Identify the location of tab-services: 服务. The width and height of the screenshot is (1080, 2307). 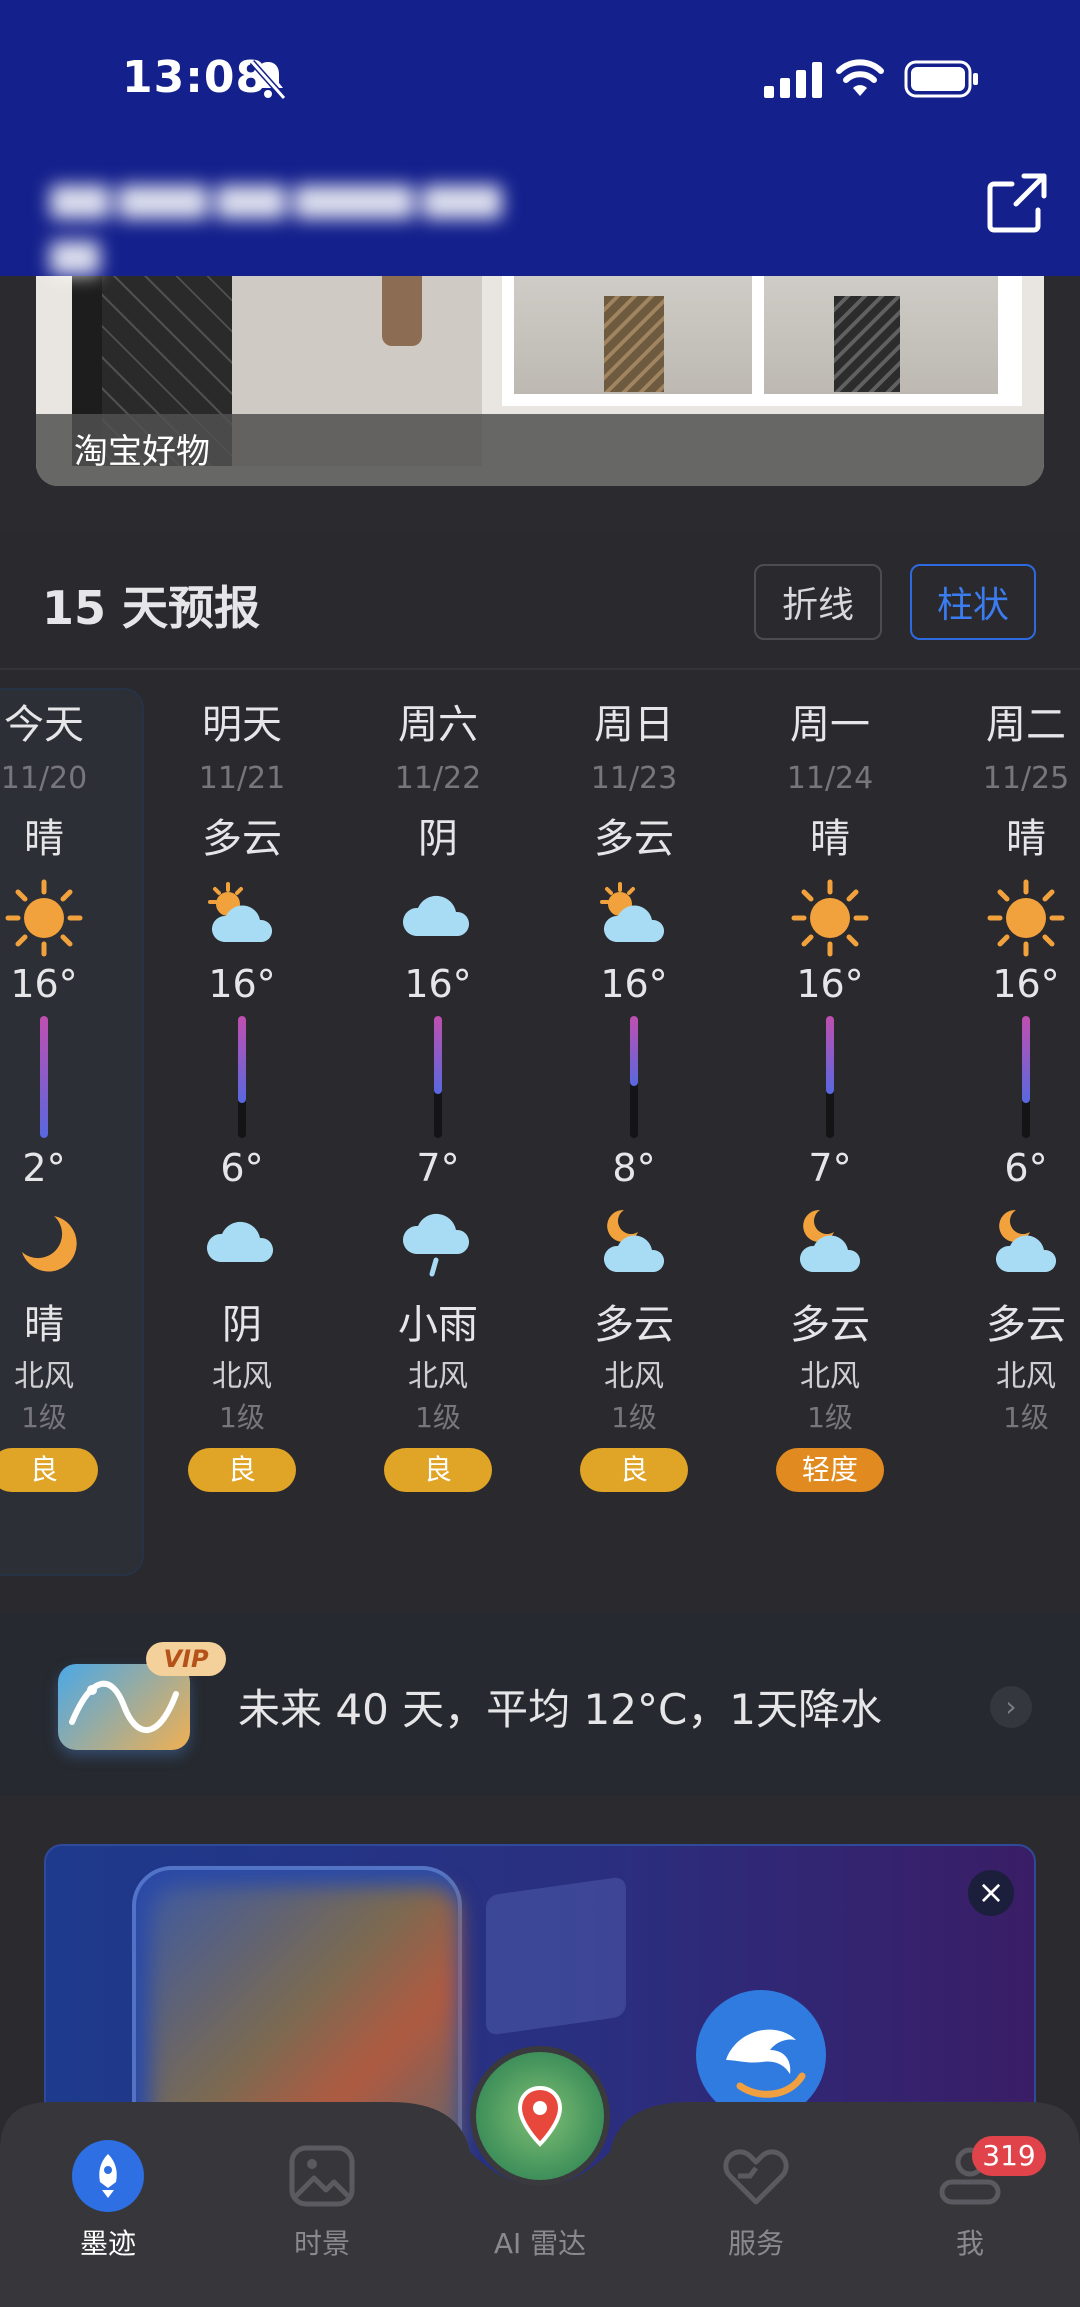
(756, 2201).